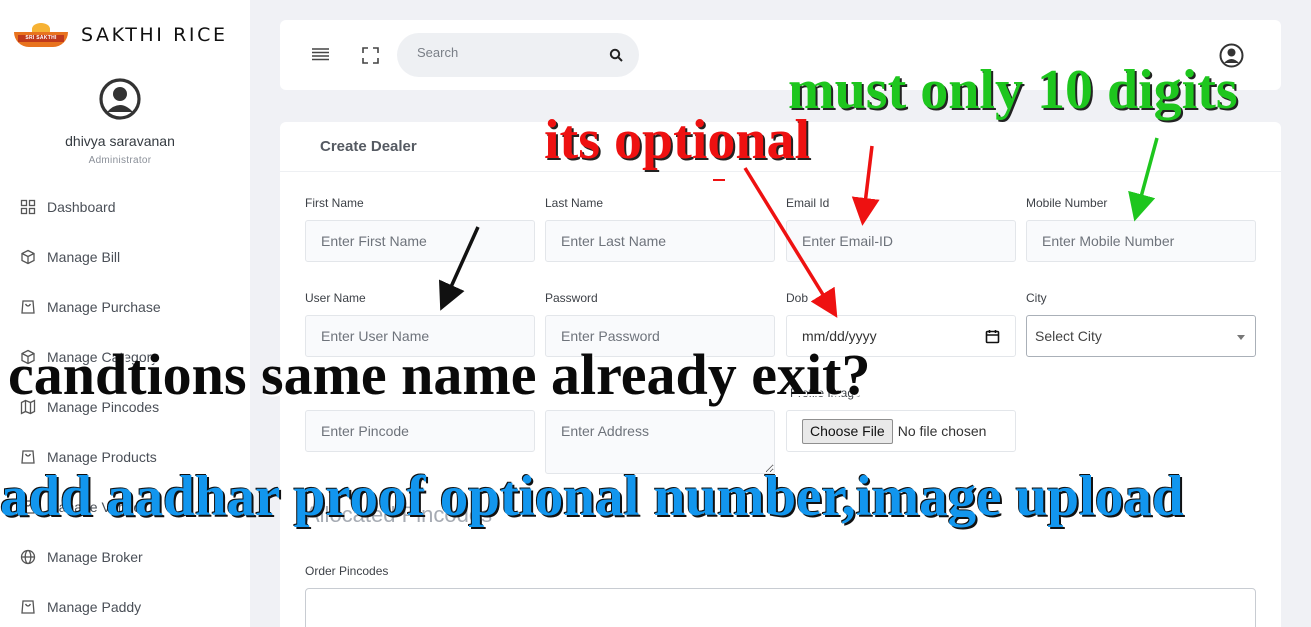 This screenshot has width=1311, height=627. I want to click on file-status: No file chosen, so click(942, 431).